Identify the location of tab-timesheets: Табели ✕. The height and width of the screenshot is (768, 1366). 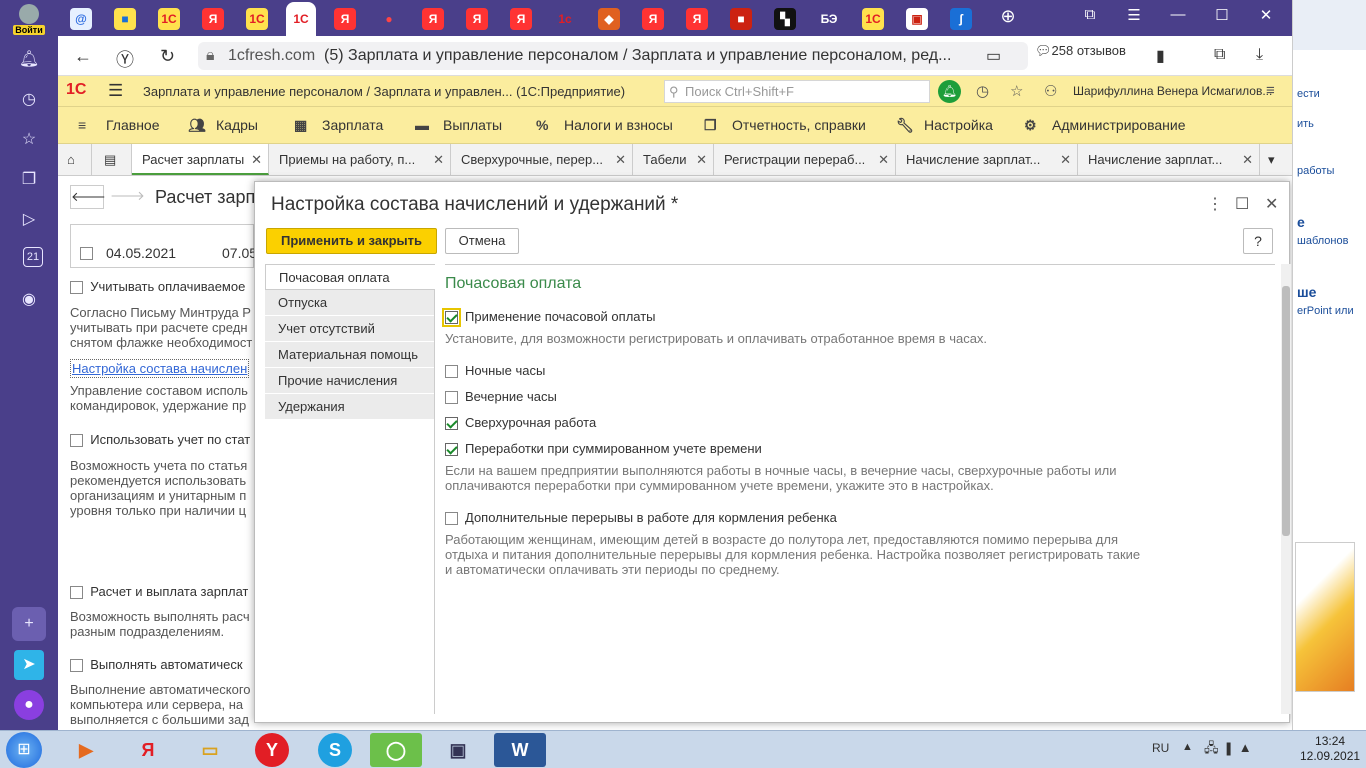
(673, 159).